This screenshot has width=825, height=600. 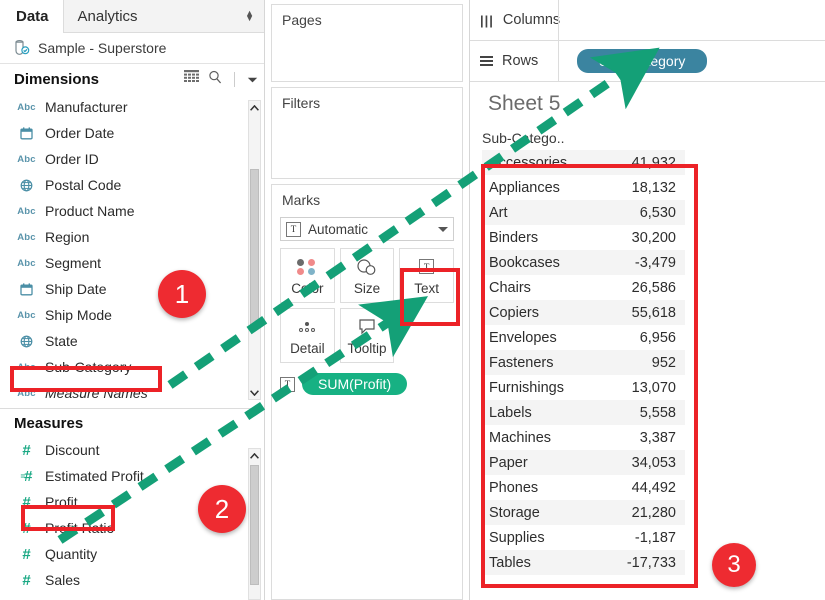 What do you see at coordinates (642, 61) in the screenshot?
I see `pill-sub-category: Sub-Category` at bounding box center [642, 61].